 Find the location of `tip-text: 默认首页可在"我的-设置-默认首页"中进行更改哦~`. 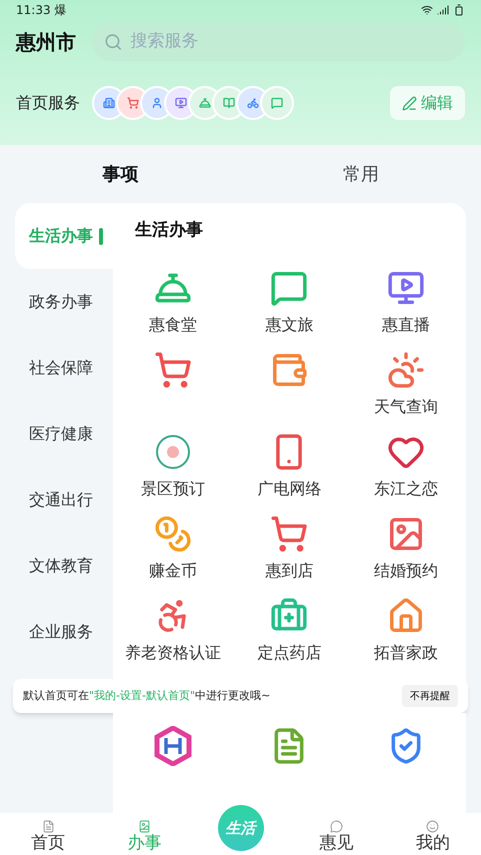

tip-text: 默认首页可在"我的-设置-默认首页"中进行更改哦~ is located at coordinates (146, 696).